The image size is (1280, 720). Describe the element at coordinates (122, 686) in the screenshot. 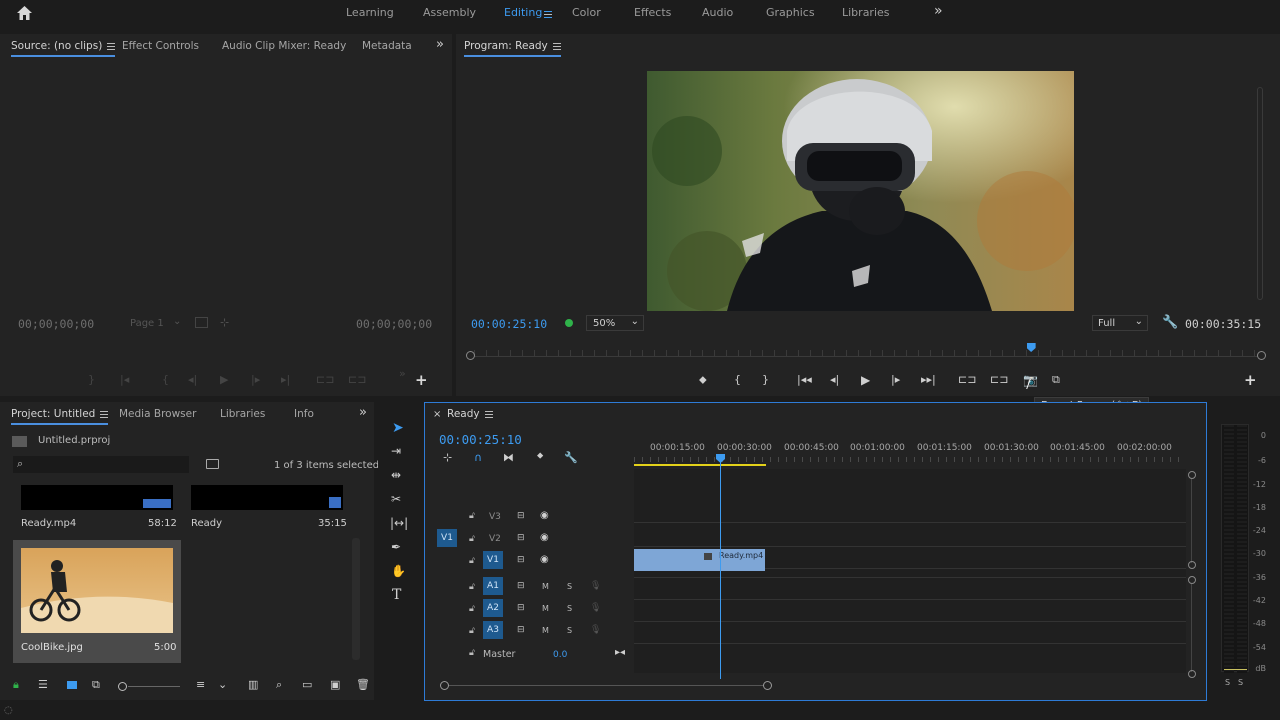

I see `zoom-slider-handle` at that location.